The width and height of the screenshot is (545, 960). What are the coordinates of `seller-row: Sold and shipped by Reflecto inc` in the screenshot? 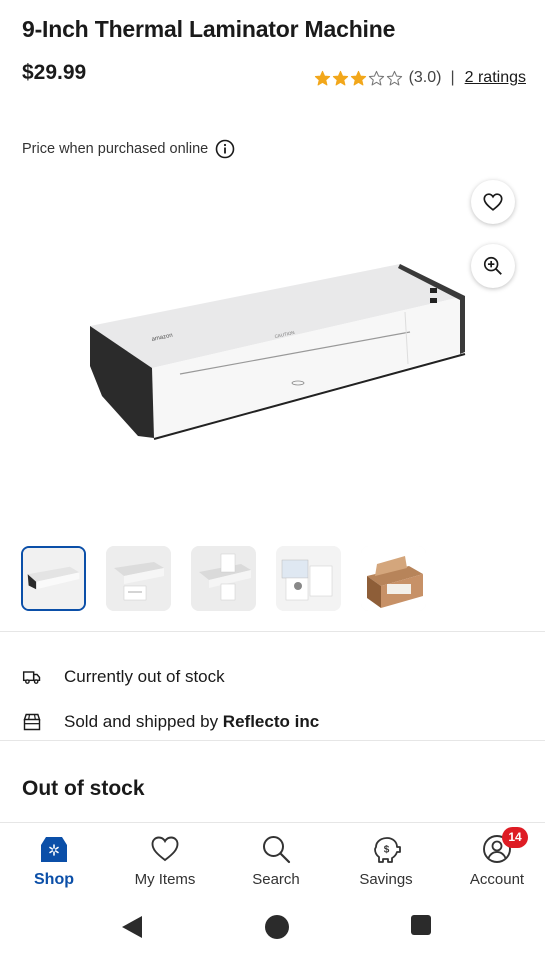 It's located at (170, 722).